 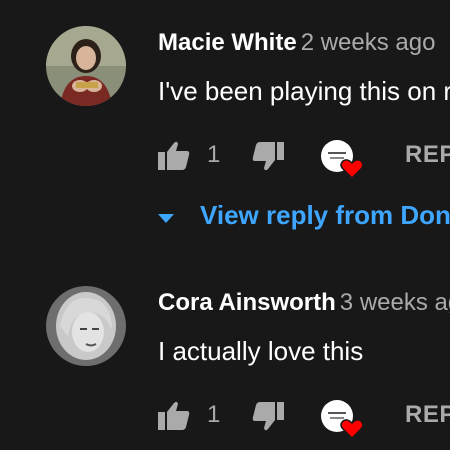 I want to click on view-replies-label: View reply from Donny Benet, so click(x=325, y=215).